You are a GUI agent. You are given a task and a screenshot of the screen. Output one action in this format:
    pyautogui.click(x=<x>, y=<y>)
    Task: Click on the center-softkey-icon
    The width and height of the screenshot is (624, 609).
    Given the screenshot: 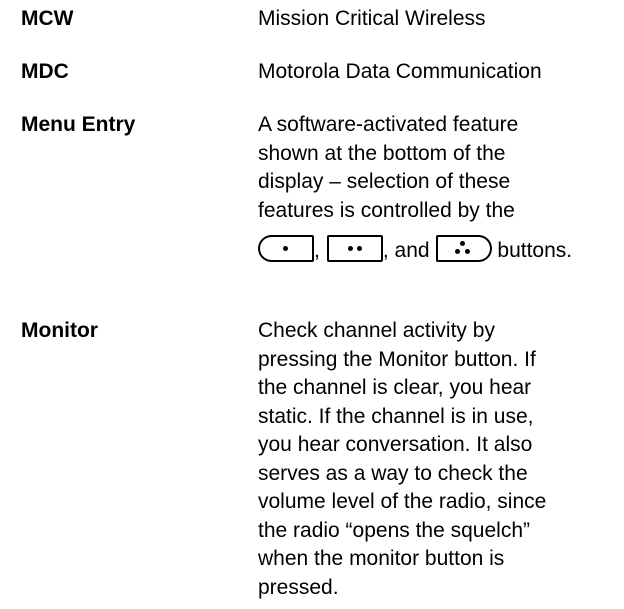 What is the action you would take?
    pyautogui.click(x=354, y=248)
    